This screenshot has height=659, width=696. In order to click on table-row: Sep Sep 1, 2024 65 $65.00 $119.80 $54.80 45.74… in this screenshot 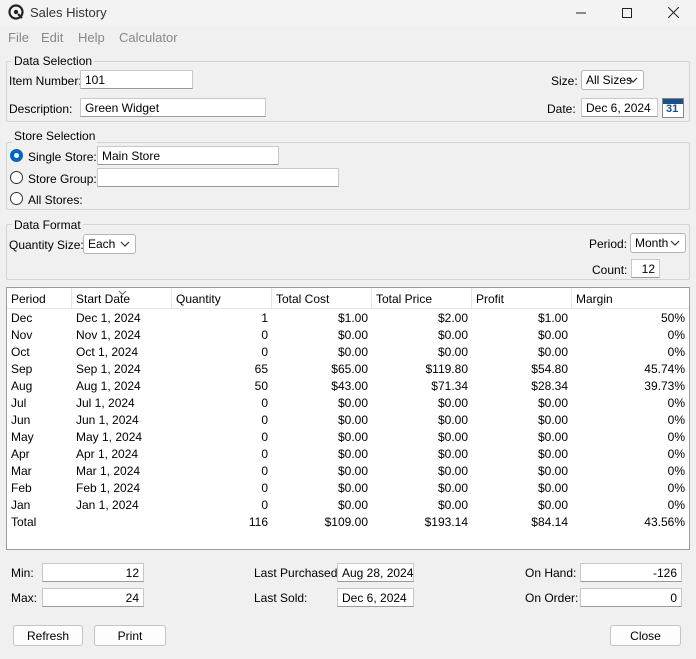, I will do `click(348, 369)`.